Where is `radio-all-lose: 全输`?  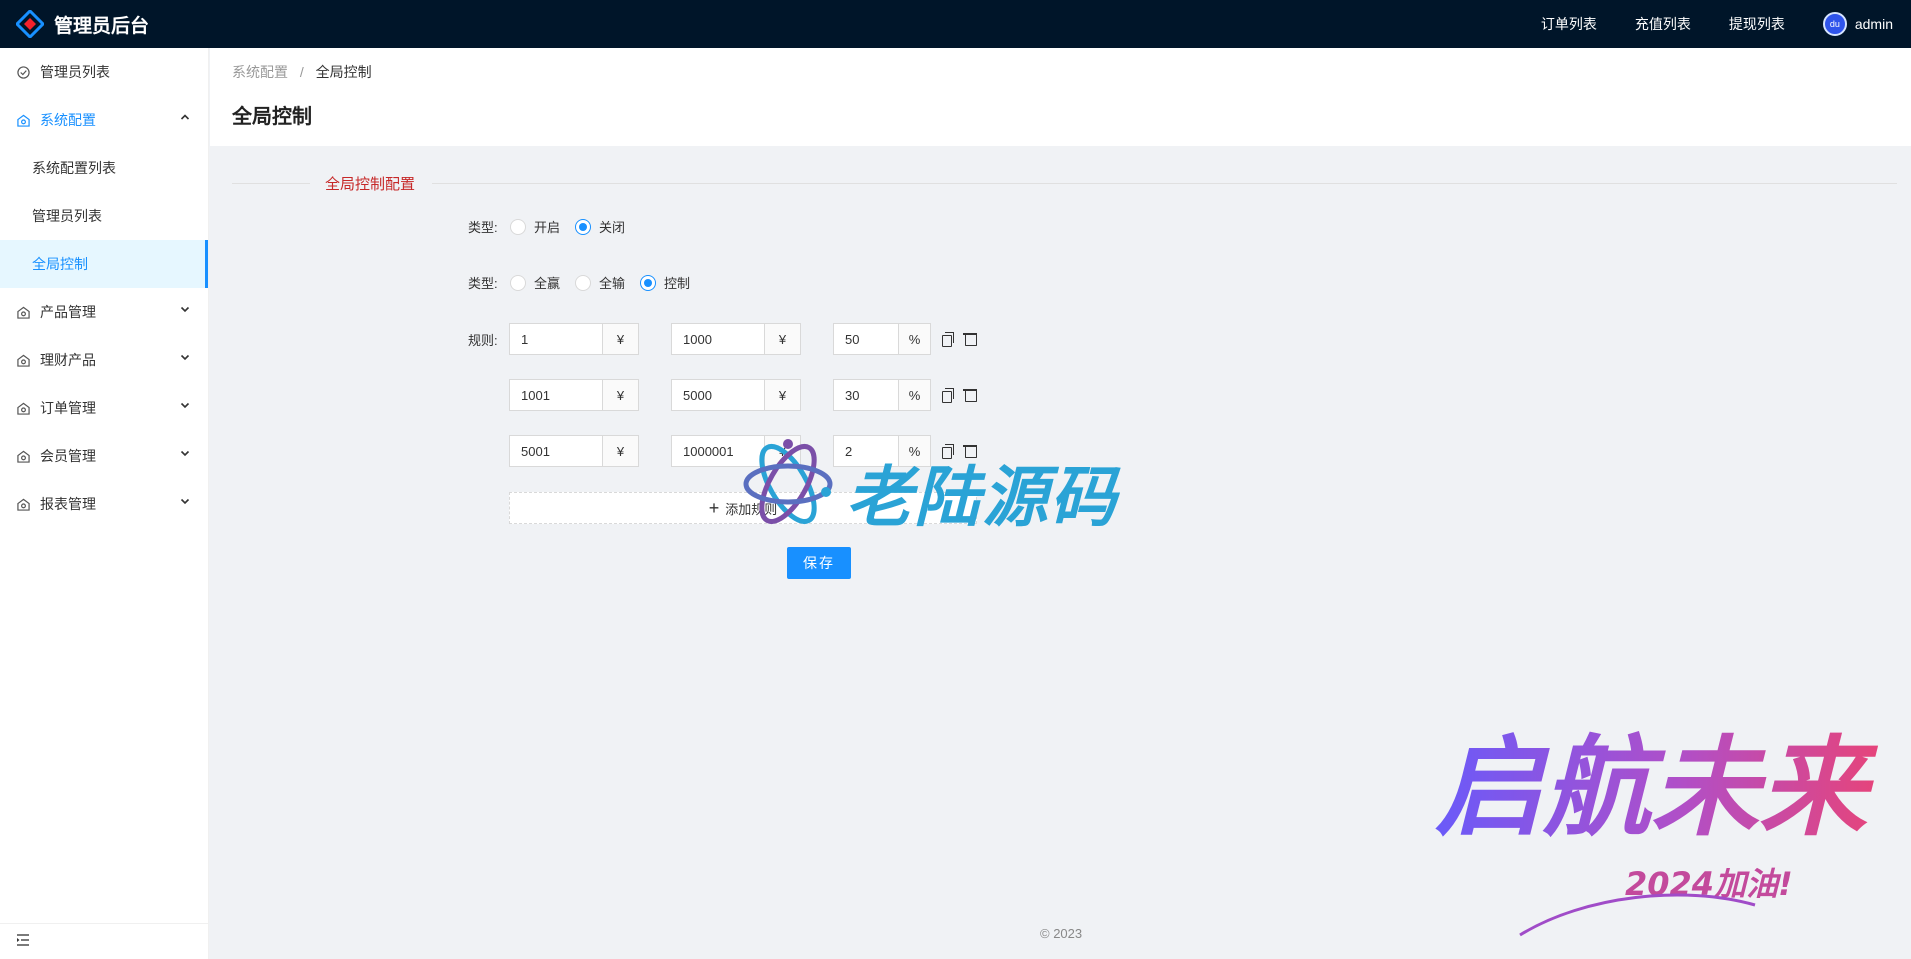
radio-all-lose: 全输 is located at coordinates (600, 282).